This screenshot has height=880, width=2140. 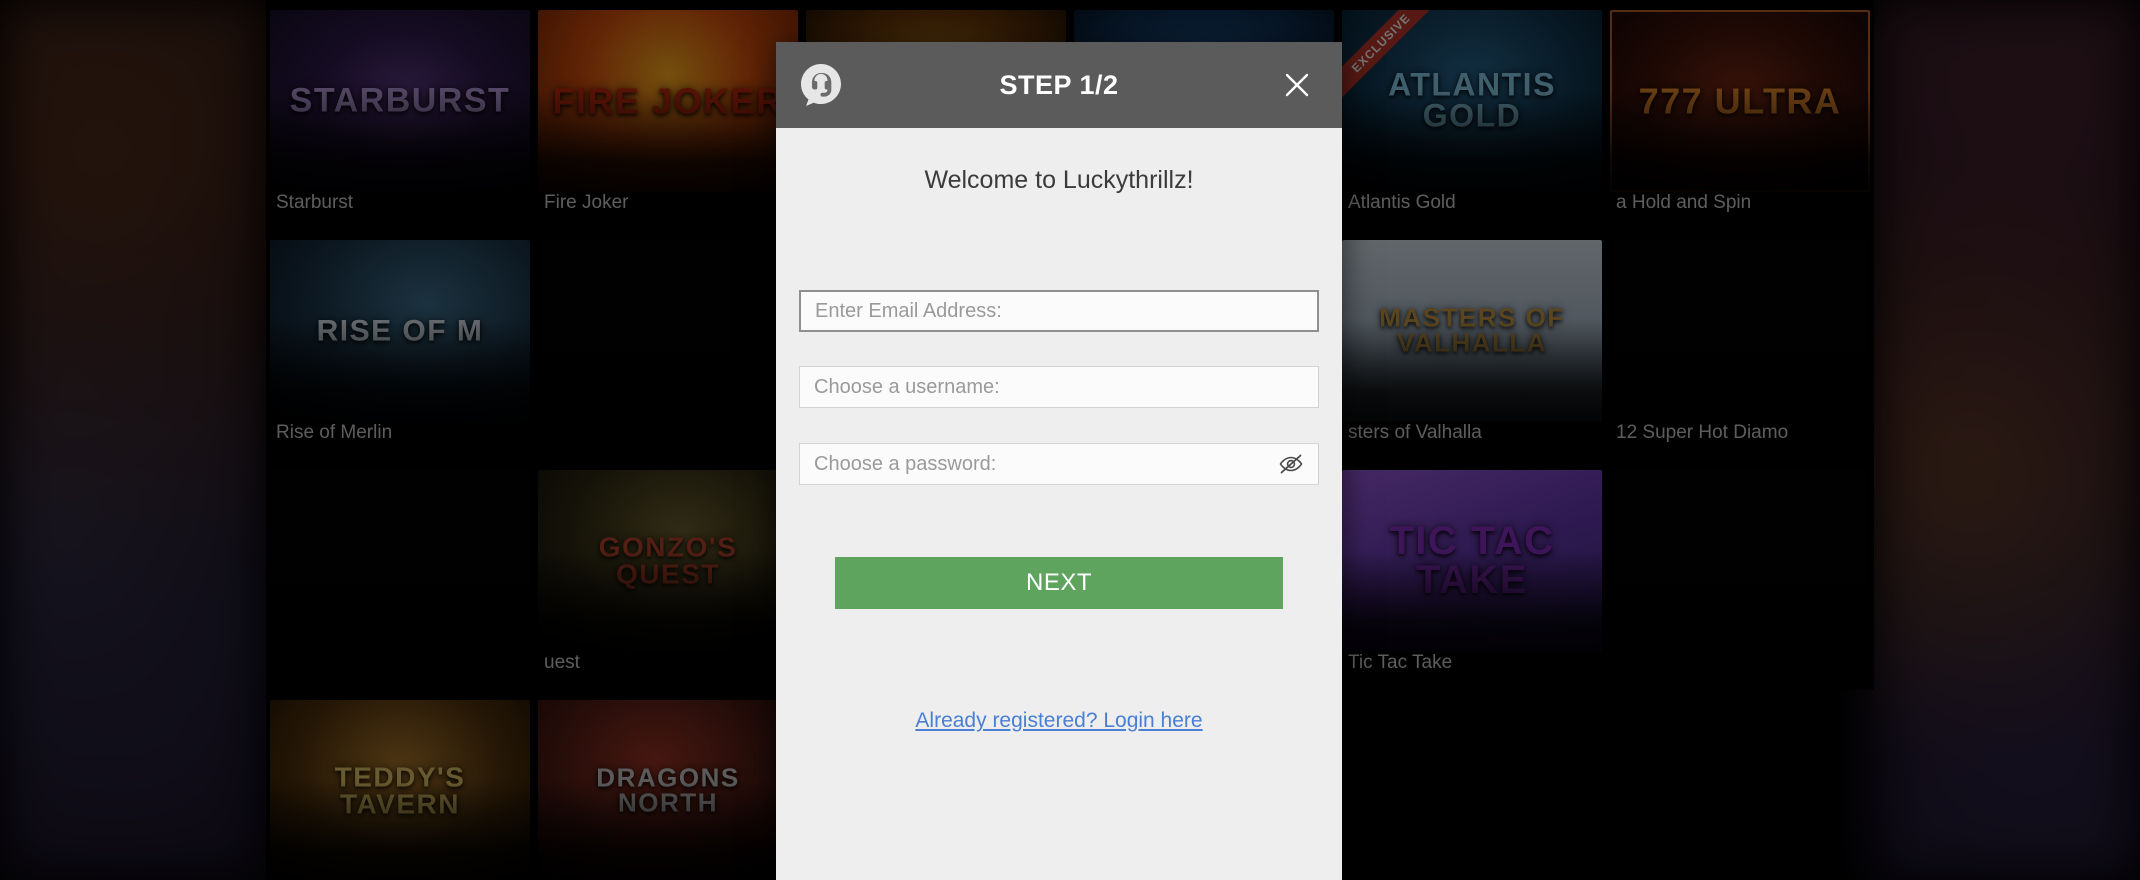 I want to click on modal-step-title: STEP 1/2, so click(x=1059, y=84).